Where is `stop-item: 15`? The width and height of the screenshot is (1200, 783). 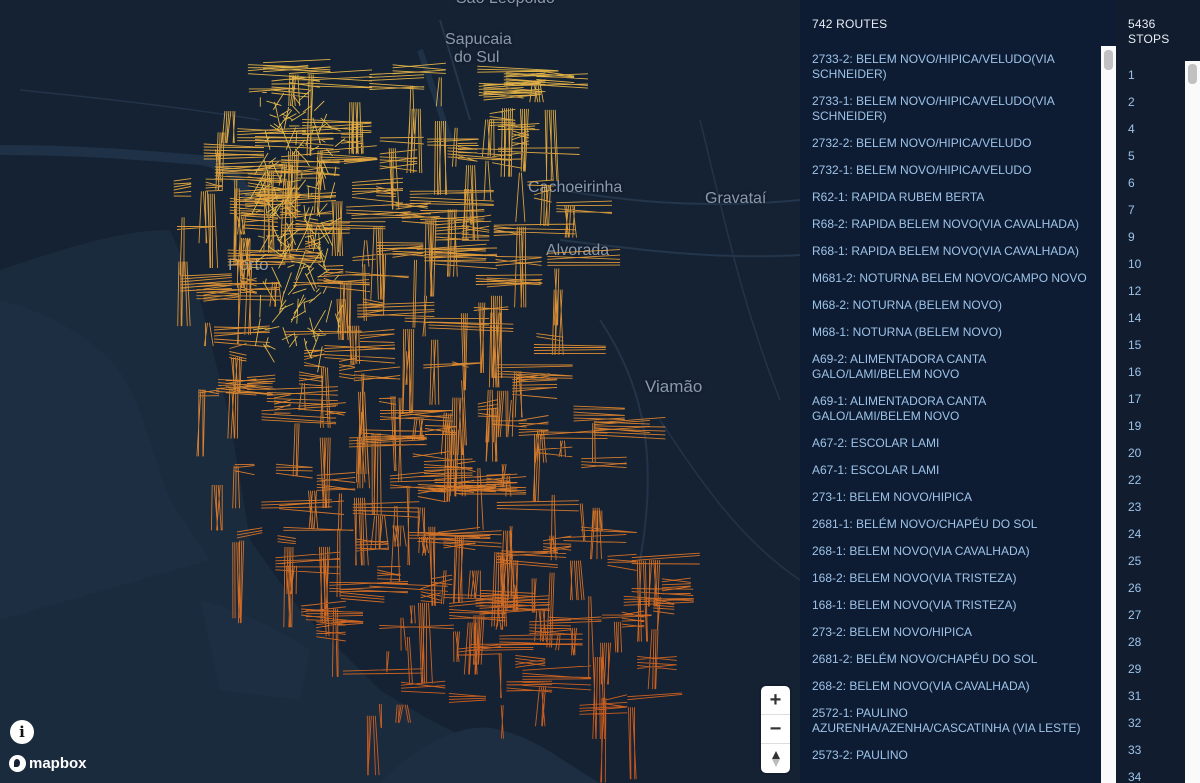
stop-item: 15 is located at coordinates (1134, 350).